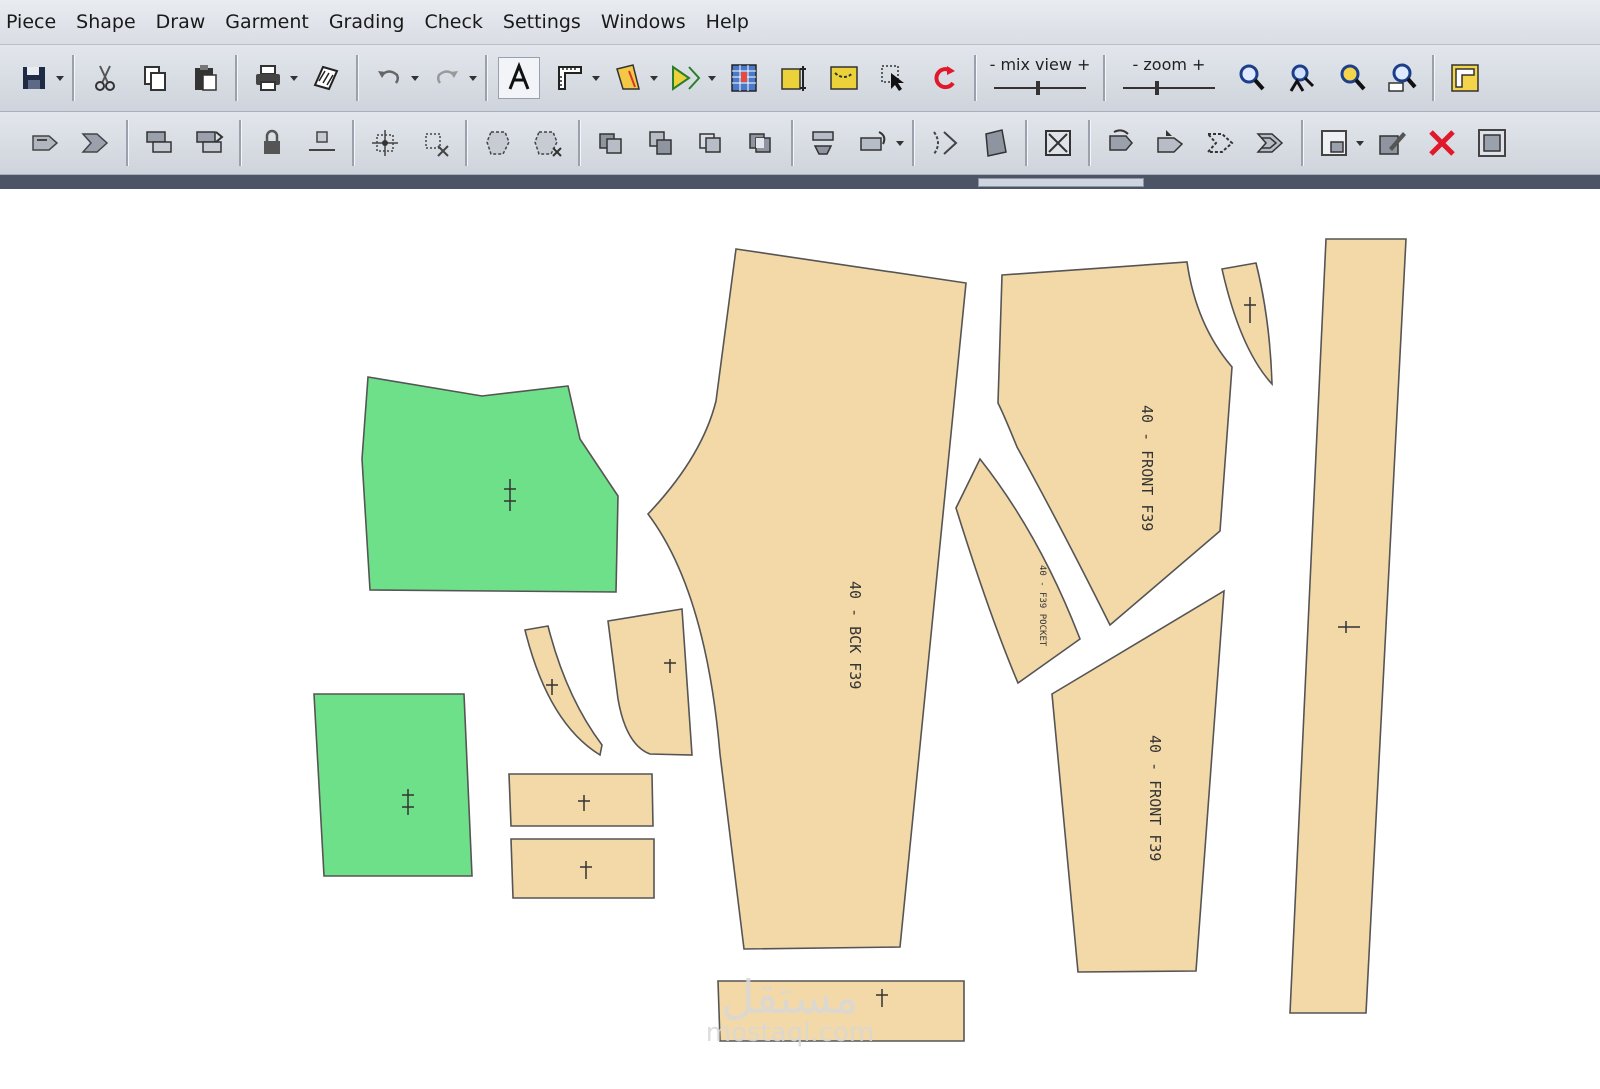 The image size is (1600, 1089). Describe the element at coordinates (944, 78) in the screenshot. I see `rotate-button` at that location.